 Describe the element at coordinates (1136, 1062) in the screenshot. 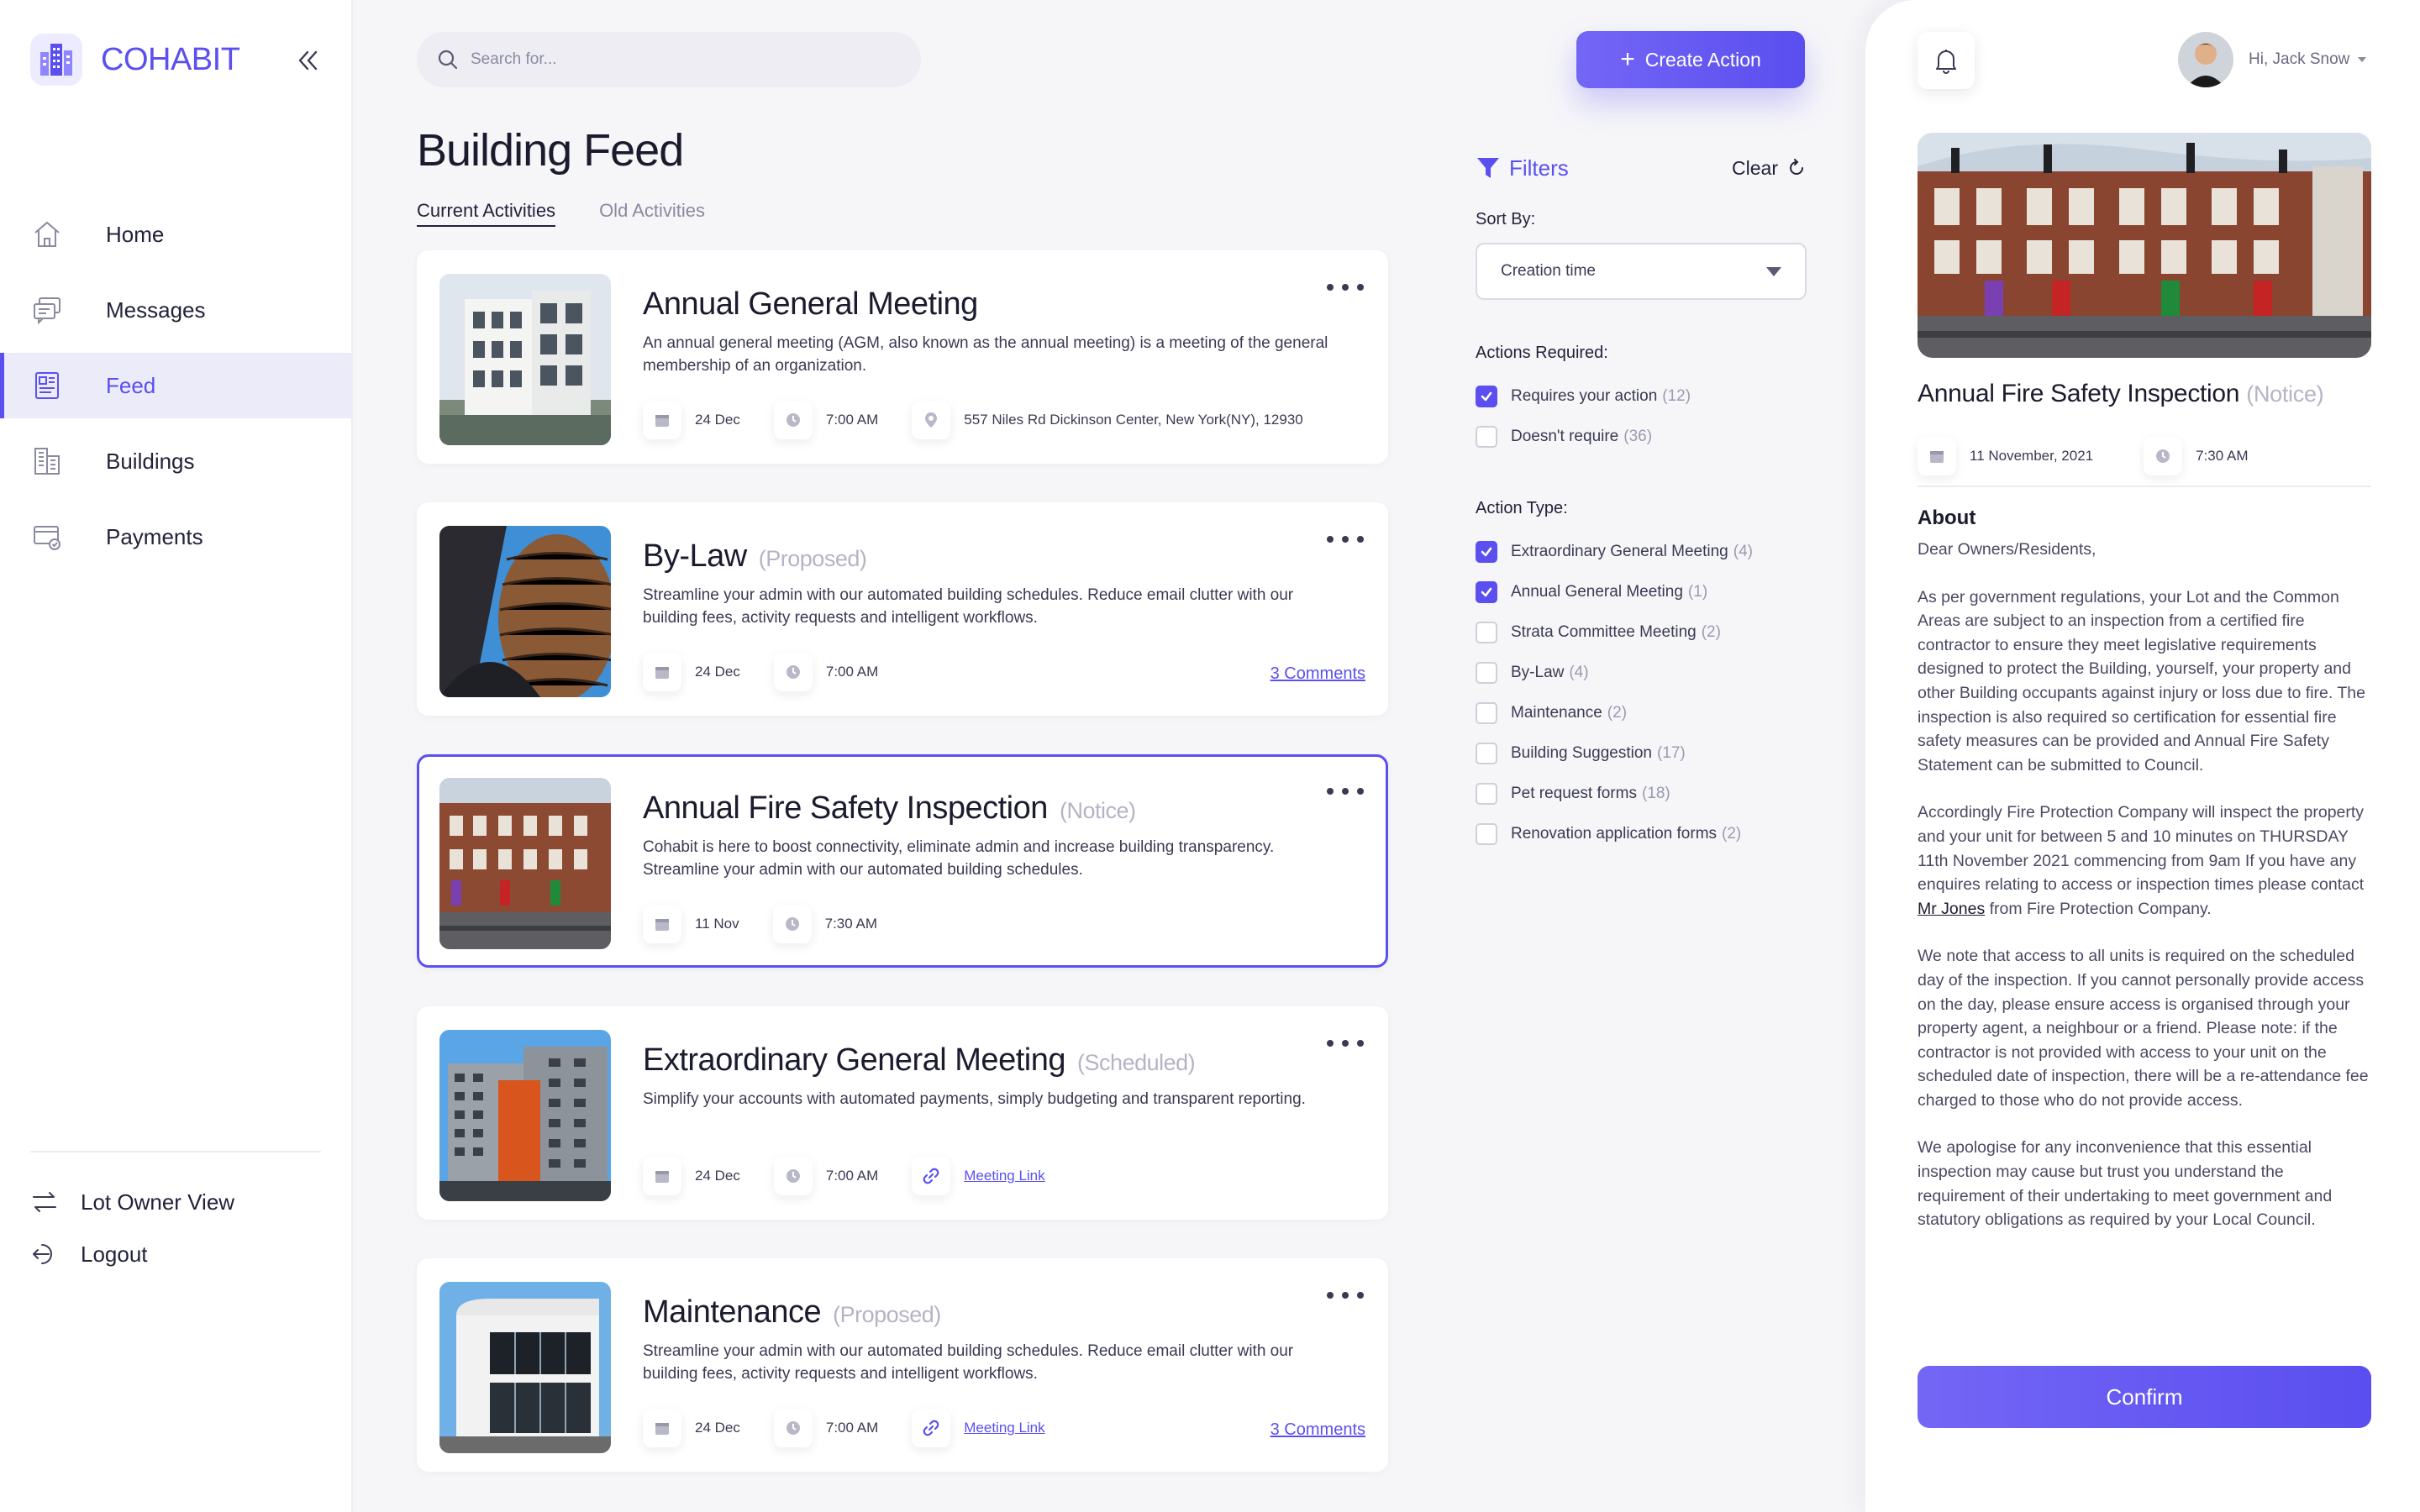

I see `status-badge: (Scheduled)` at that location.